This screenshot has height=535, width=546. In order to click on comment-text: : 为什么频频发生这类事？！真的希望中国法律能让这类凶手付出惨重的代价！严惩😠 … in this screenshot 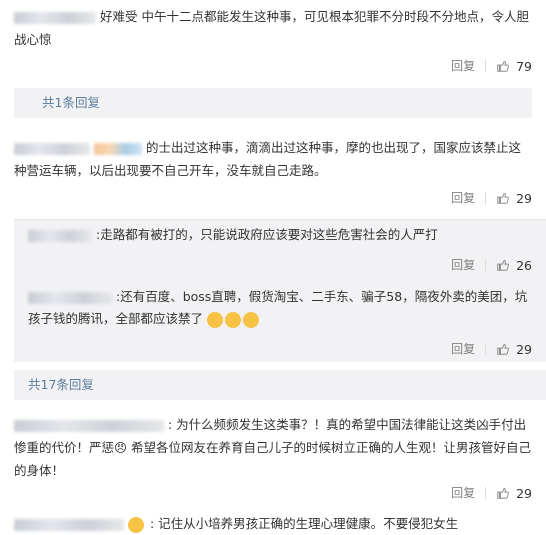, I will do `click(273, 447)`.